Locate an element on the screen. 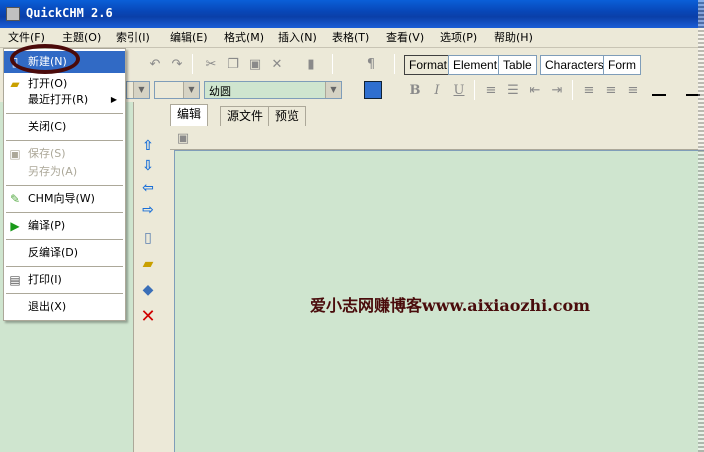  menu-item-exit: 退出(X) is located at coordinates (64, 307).